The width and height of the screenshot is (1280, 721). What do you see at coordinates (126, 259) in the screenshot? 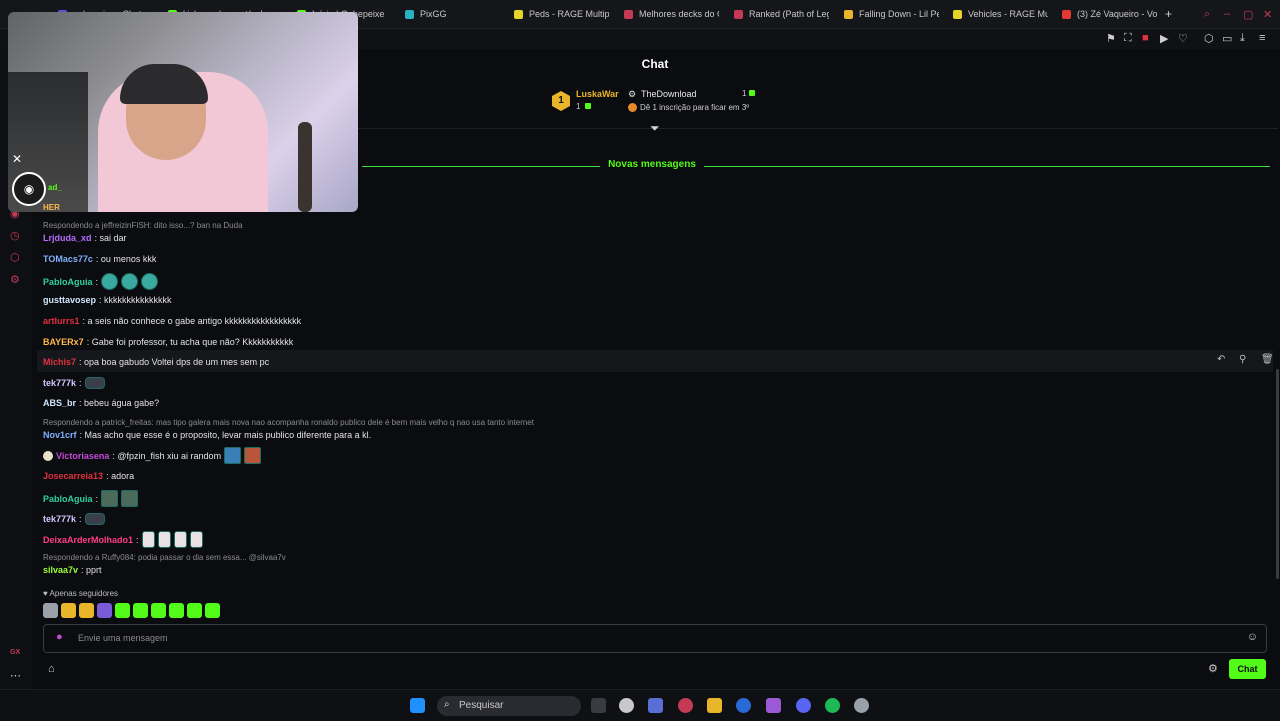
I see `chat-text: : ou menos kkk` at bounding box center [126, 259].